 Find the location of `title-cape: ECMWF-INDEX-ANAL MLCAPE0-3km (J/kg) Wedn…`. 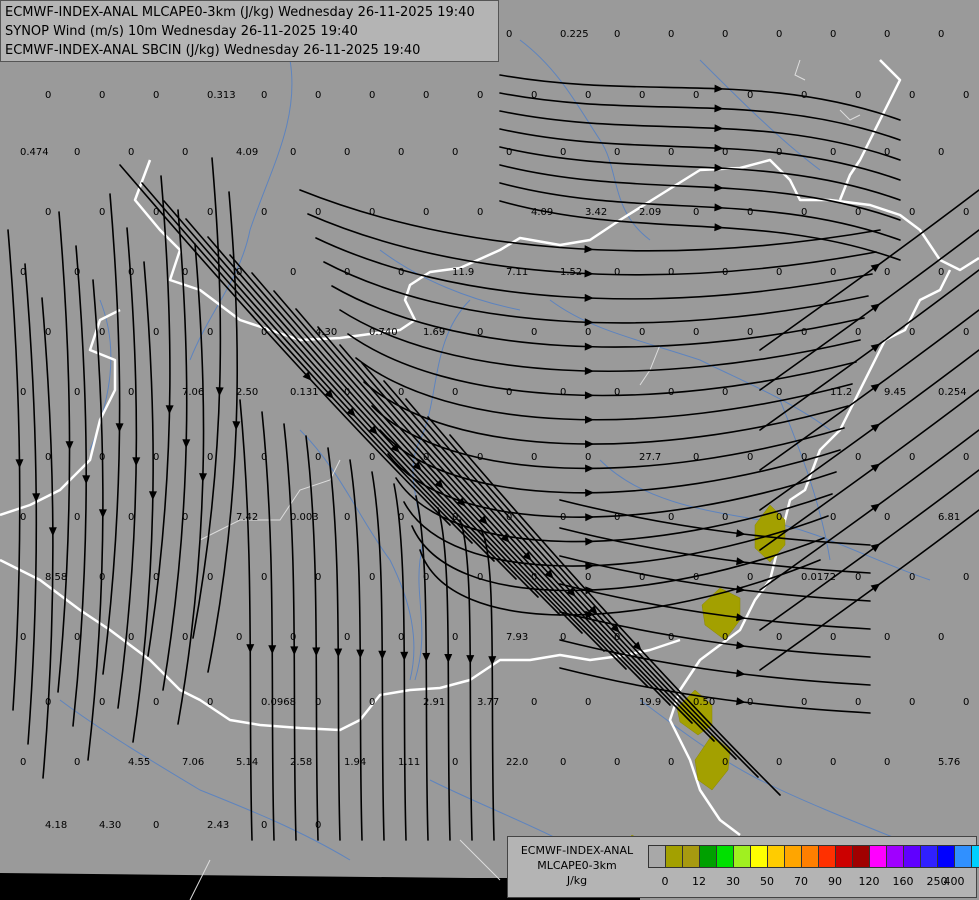

title-cape: ECMWF-INDEX-ANAL MLCAPE0-3km (J/kg) Wedn… is located at coordinates (240, 12).